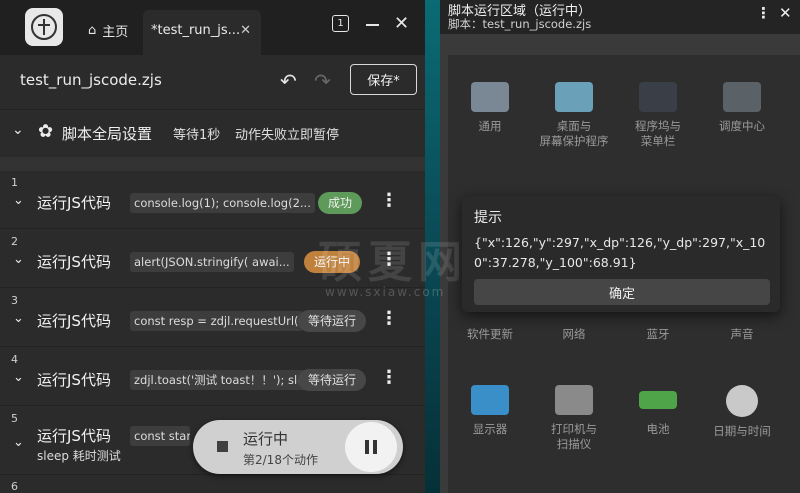  Describe the element at coordinates (280, 460) in the screenshot. I see `run-progress: 第2/18个动作` at that location.